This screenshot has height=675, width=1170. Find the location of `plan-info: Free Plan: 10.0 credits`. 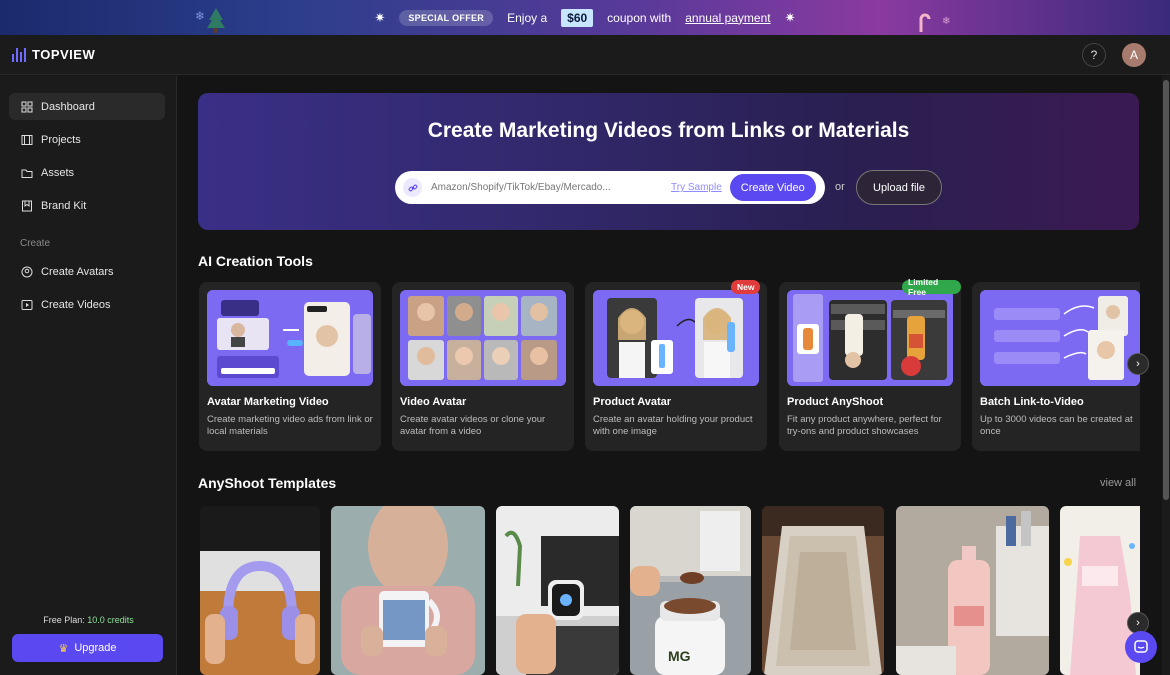

plan-info: Free Plan: 10.0 credits is located at coordinates (88, 620).